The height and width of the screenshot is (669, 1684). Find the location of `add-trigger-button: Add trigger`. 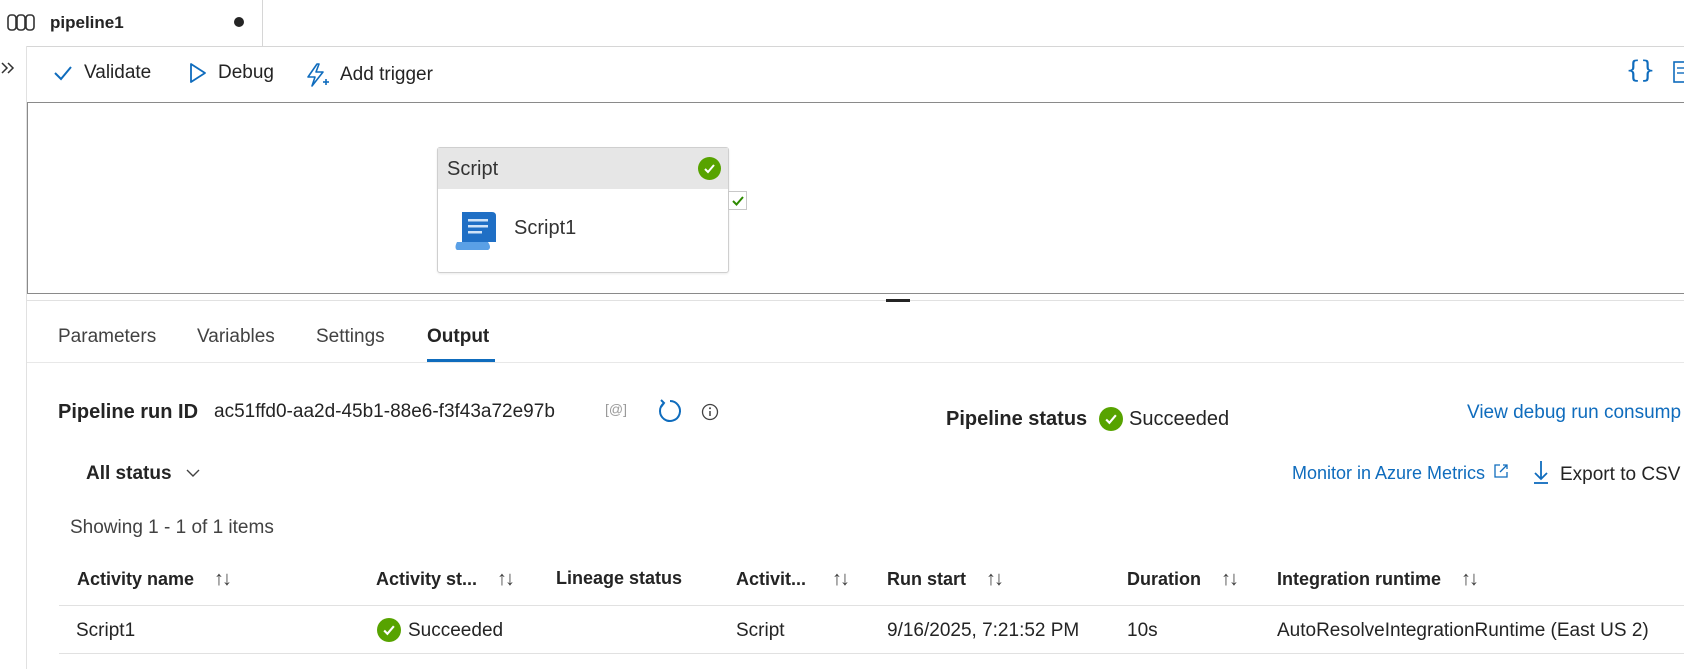

add-trigger-button: Add trigger is located at coordinates (368, 75).